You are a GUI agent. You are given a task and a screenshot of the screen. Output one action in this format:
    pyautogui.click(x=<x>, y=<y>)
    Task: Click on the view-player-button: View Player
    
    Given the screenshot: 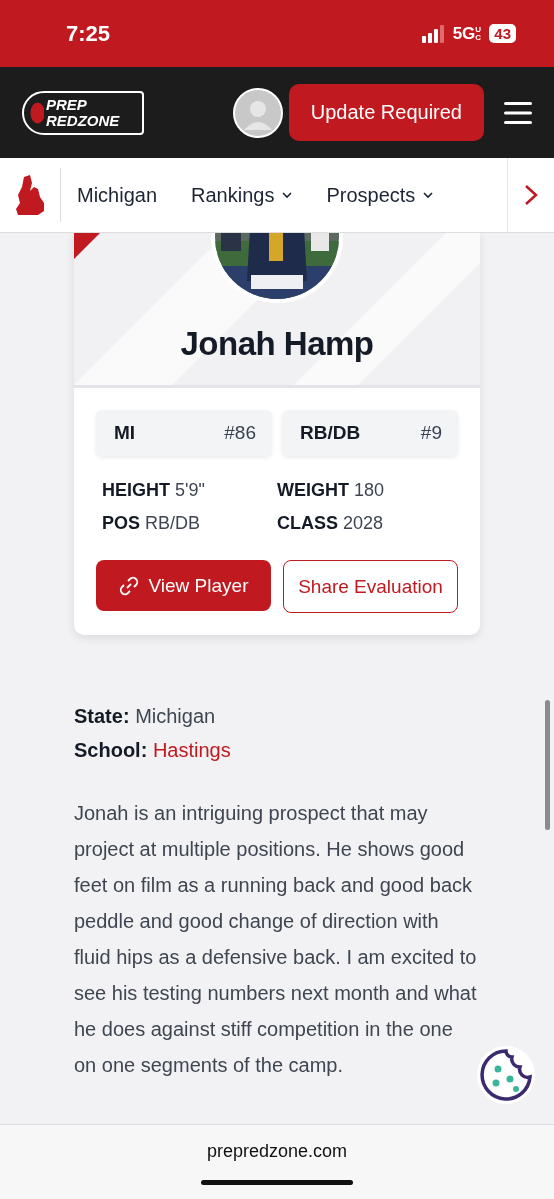 What is the action you would take?
    pyautogui.click(x=183, y=585)
    